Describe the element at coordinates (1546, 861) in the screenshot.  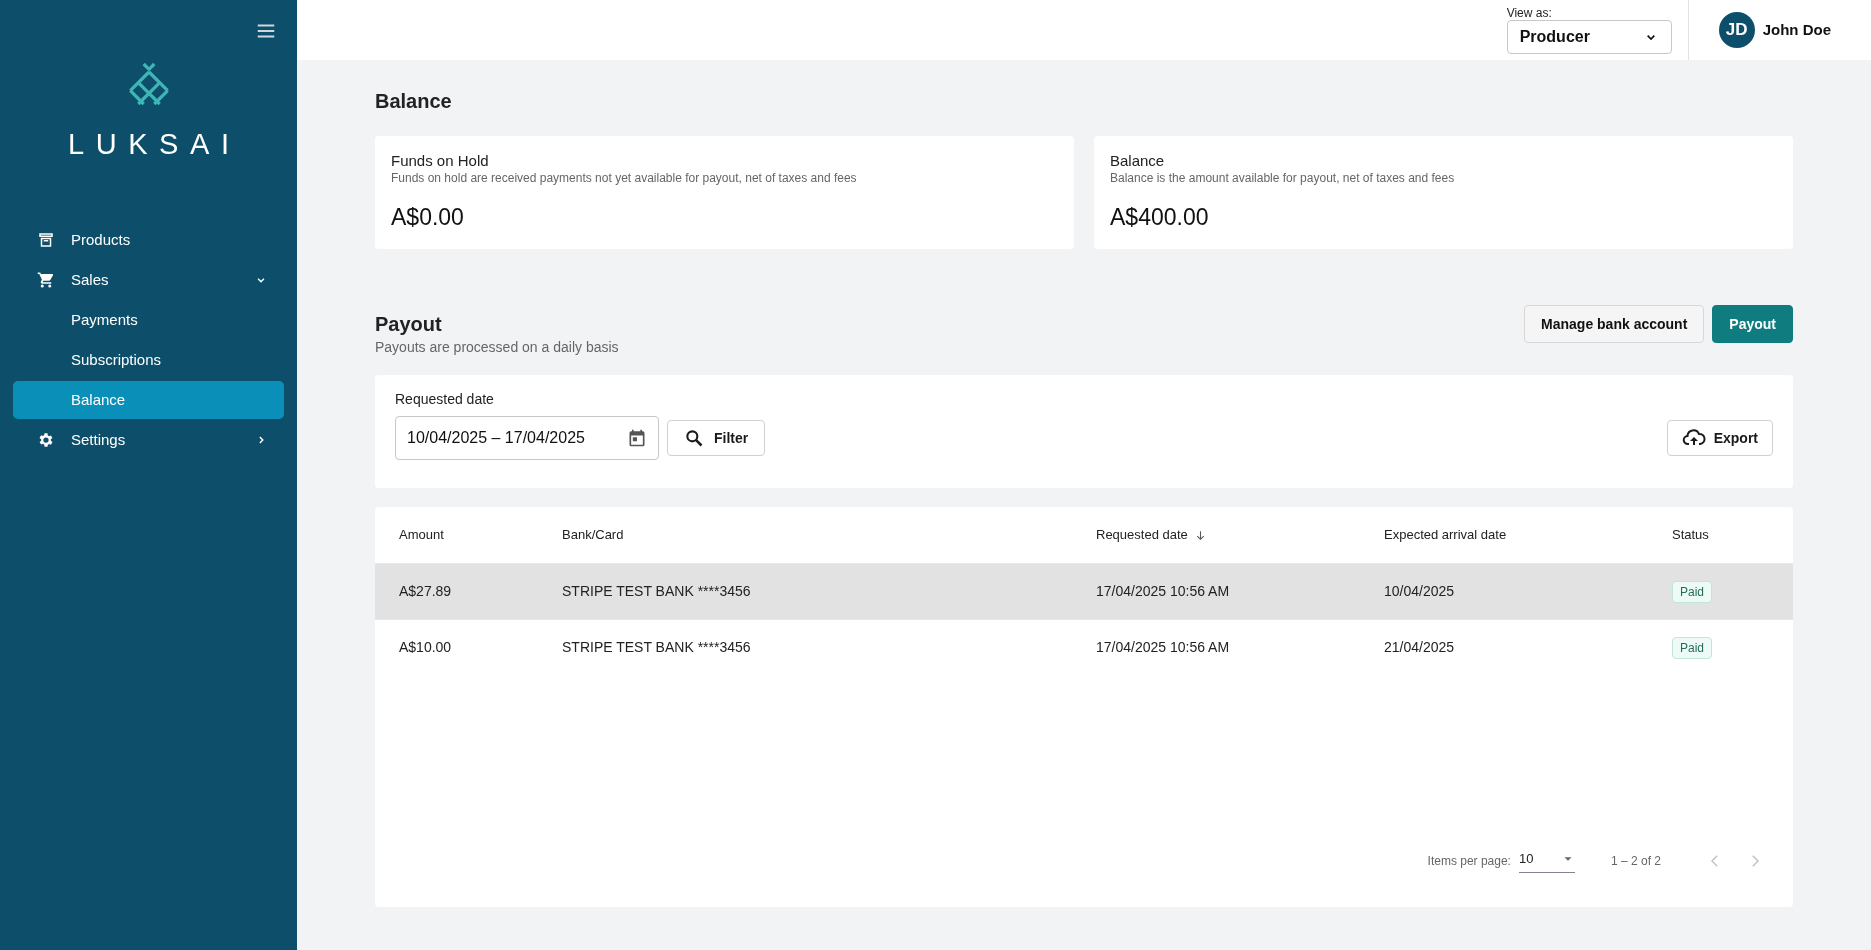
I see `items-per-page-dropdown: 10` at that location.